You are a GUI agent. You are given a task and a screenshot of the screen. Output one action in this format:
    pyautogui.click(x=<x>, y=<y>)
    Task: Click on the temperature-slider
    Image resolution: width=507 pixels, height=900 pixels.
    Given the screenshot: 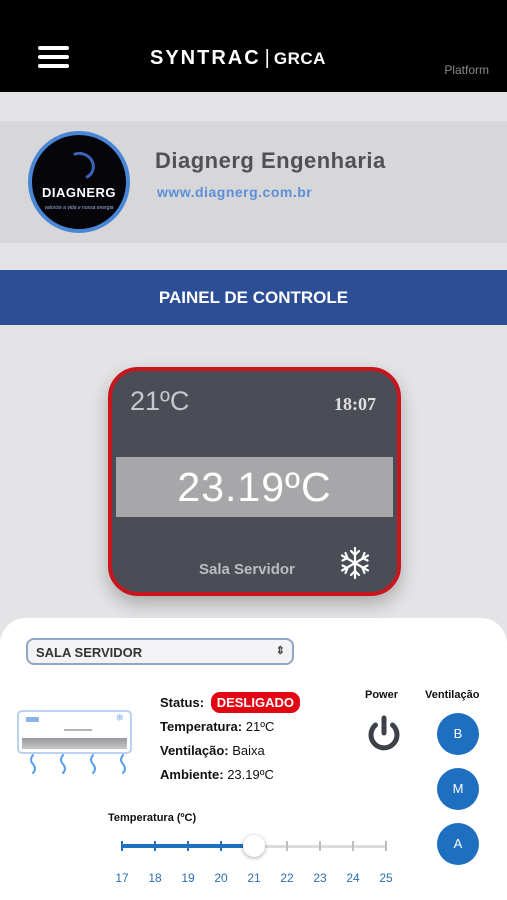 What is the action you would take?
    pyautogui.click(x=254, y=846)
    